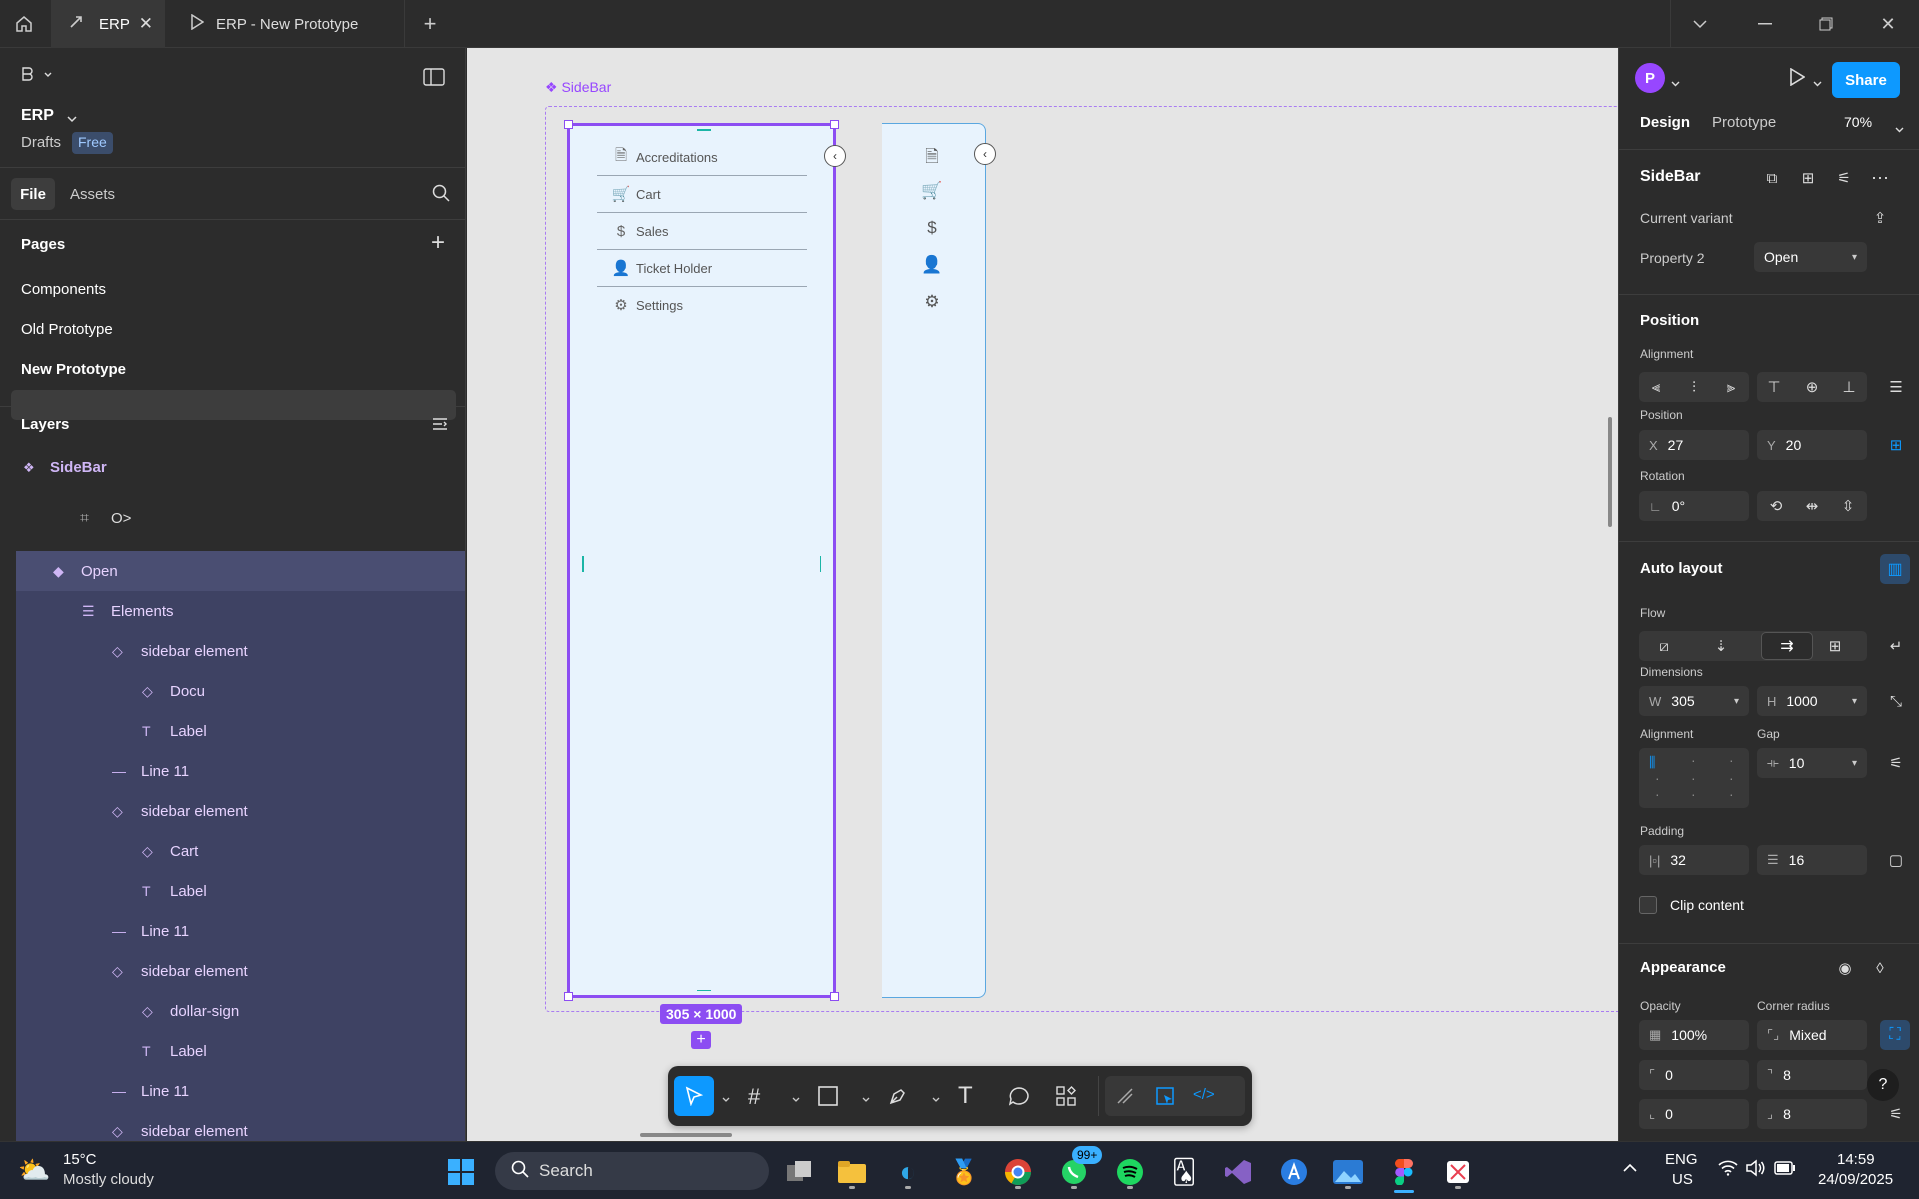 This screenshot has width=1919, height=1199. I want to click on page-item-components: Components, so click(63, 289).